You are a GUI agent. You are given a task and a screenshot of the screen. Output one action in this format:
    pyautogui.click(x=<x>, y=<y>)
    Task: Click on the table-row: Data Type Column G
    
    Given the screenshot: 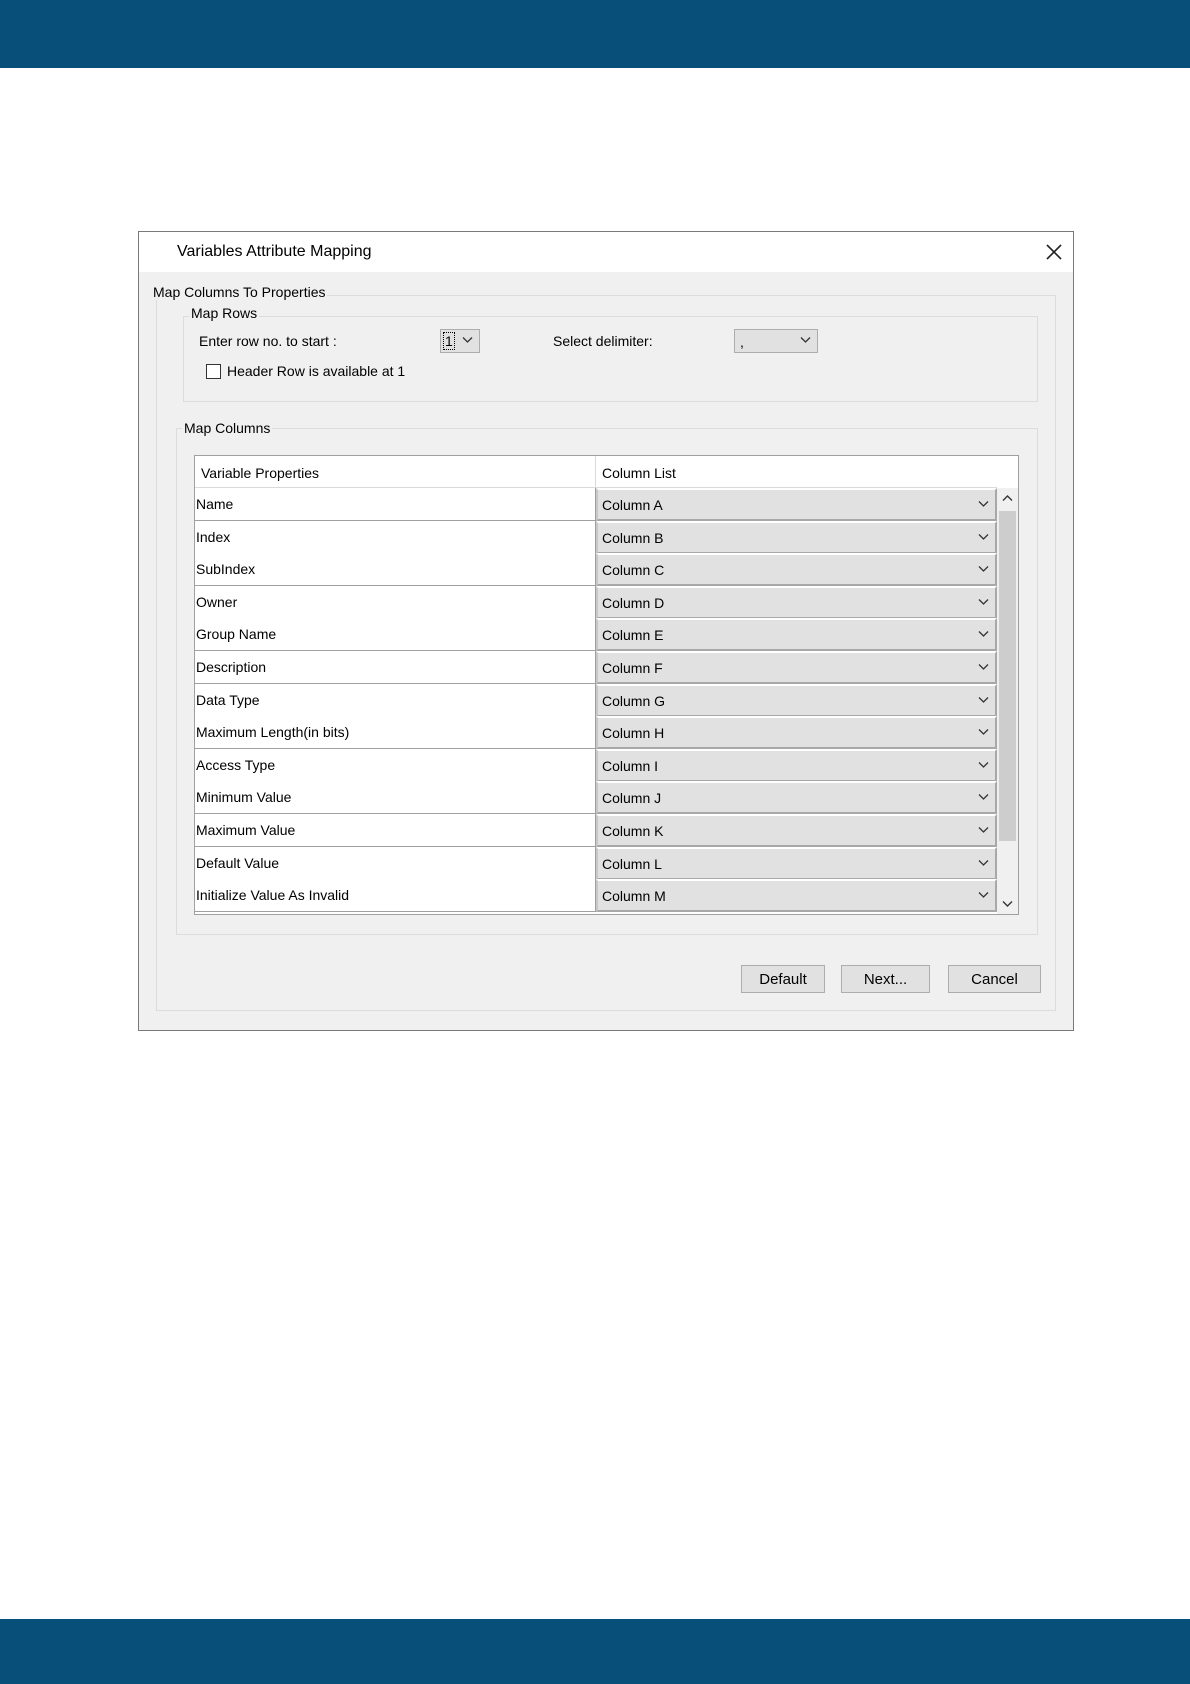 What is the action you would take?
    pyautogui.click(x=596, y=700)
    